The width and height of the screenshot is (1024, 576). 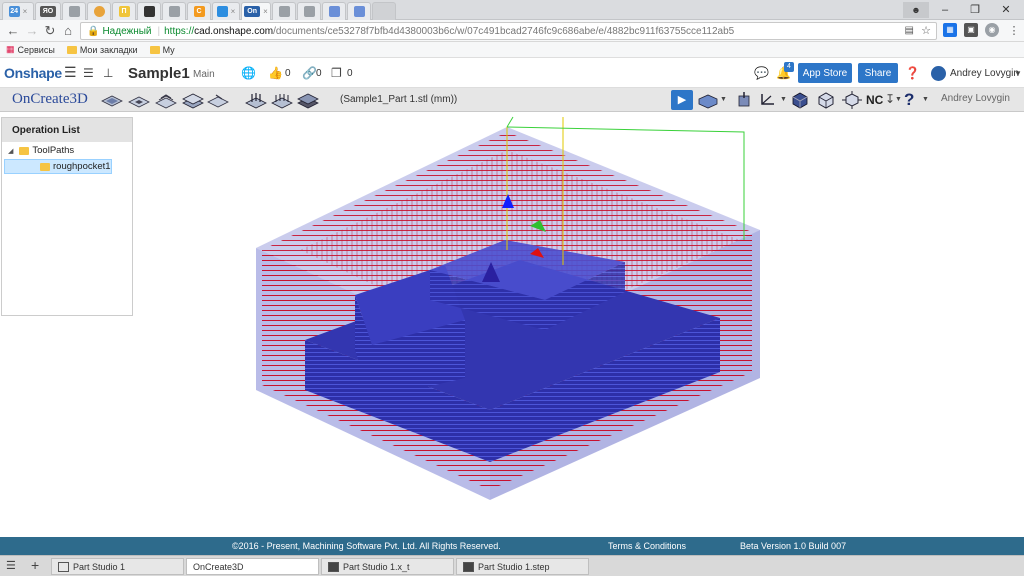 I want to click on forward-button: →, so click(x=32, y=31).